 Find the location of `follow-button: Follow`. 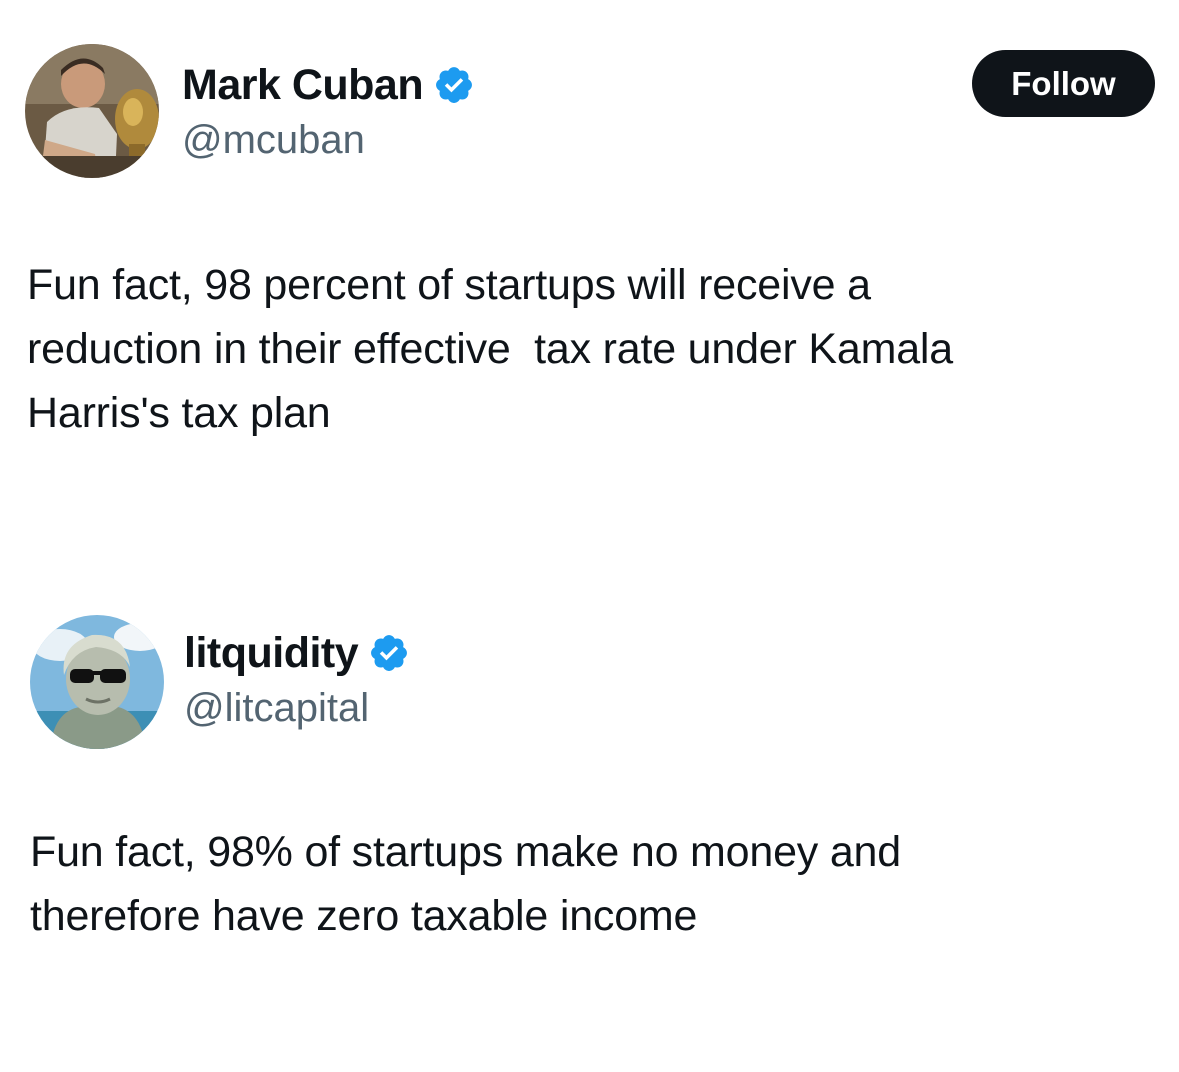

follow-button: Follow is located at coordinates (1063, 83).